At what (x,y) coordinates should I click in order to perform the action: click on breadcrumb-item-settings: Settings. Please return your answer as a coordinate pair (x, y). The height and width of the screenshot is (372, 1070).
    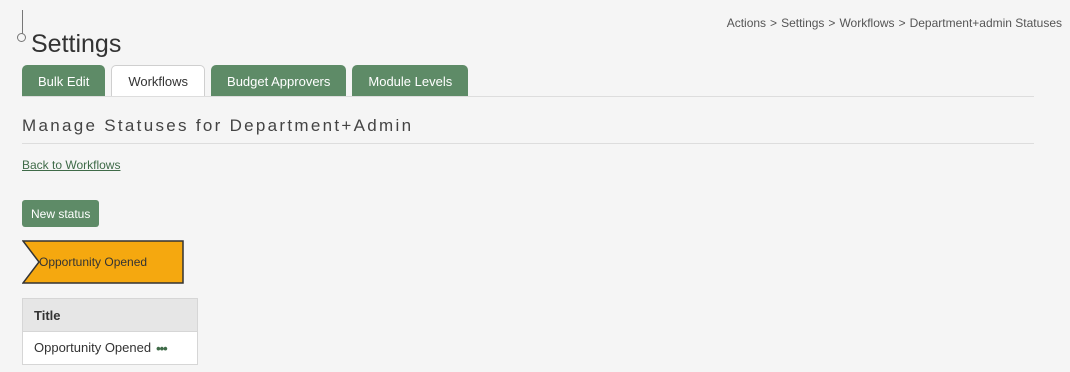
    Looking at the image, I should click on (802, 23).